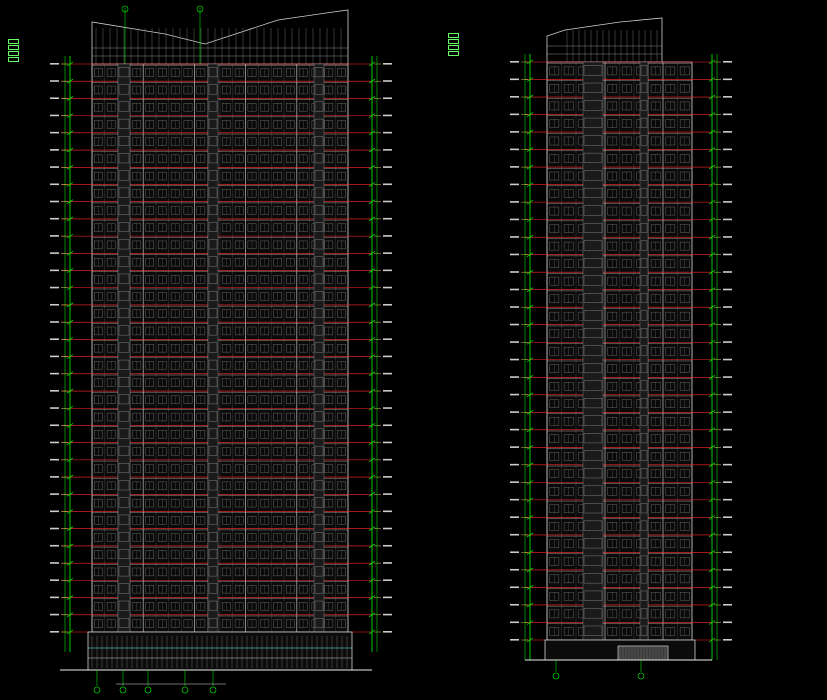  I want to click on right-legend, so click(454, 44).